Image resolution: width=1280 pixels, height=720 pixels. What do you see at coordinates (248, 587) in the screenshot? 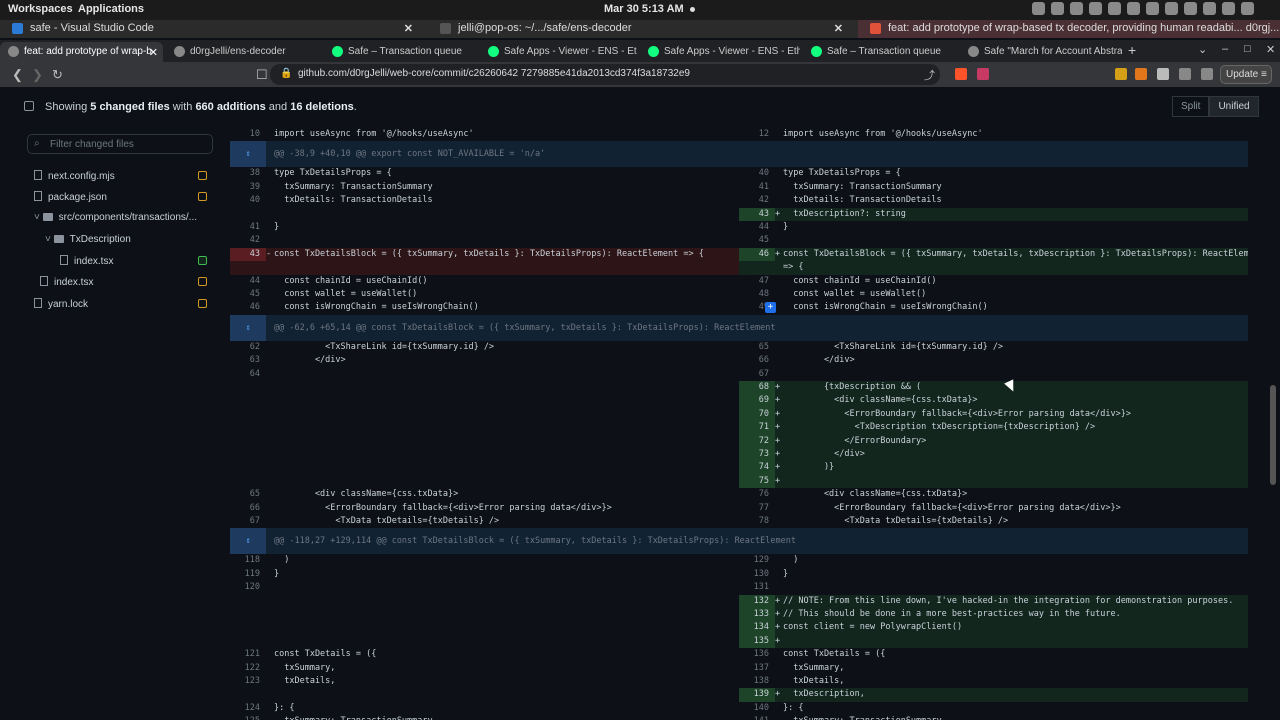
I see `line-number: 120` at bounding box center [248, 587].